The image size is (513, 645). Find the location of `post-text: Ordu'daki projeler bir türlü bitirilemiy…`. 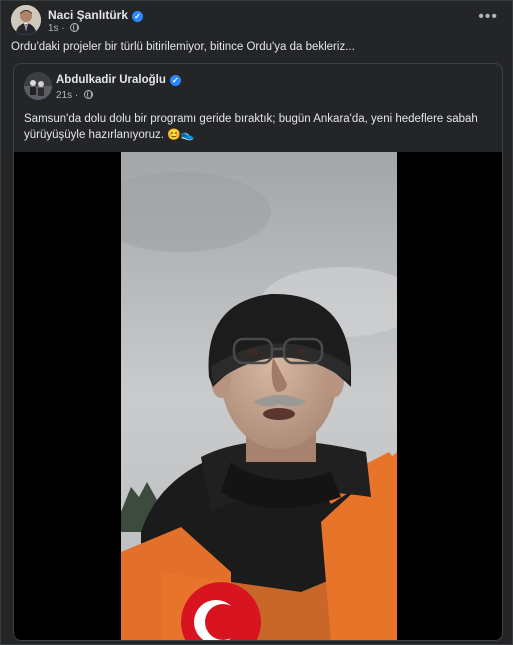

post-text: Ordu'daki projeler bir türlü bitirilemiy… is located at coordinates (183, 47).